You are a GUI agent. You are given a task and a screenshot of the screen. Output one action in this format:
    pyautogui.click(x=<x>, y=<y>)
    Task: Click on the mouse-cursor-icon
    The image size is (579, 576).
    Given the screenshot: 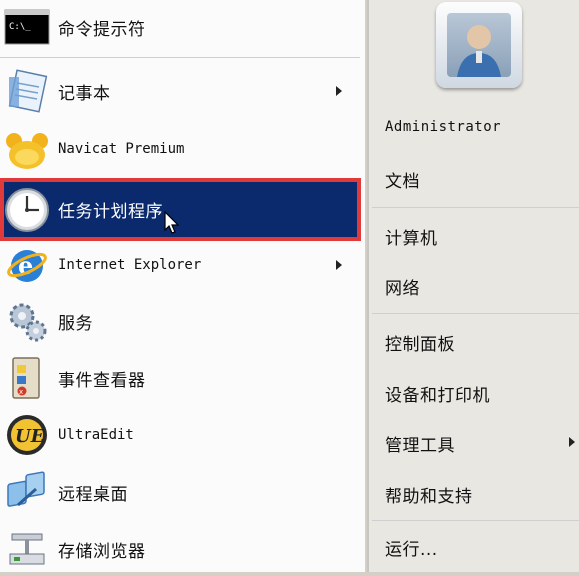 What is the action you would take?
    pyautogui.click(x=172, y=224)
    